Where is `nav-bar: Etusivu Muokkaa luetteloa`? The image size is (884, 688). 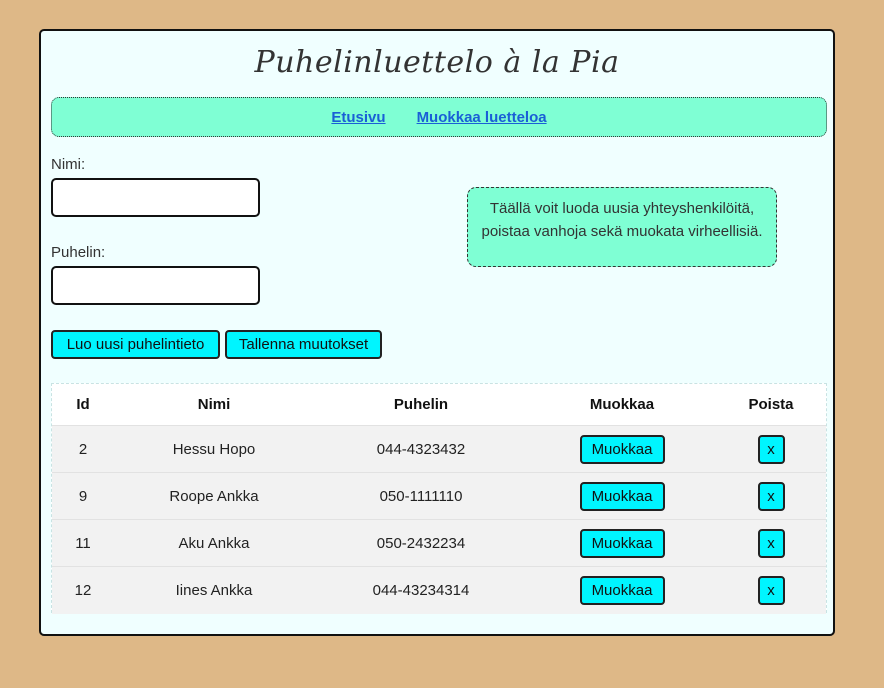 nav-bar: Etusivu Muokkaa luetteloa is located at coordinates (439, 117).